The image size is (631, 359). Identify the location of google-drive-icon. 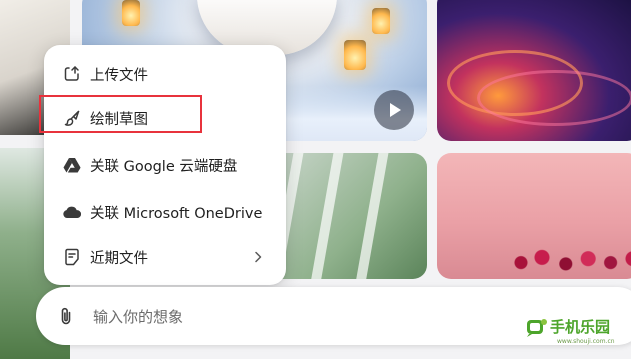
(72, 165).